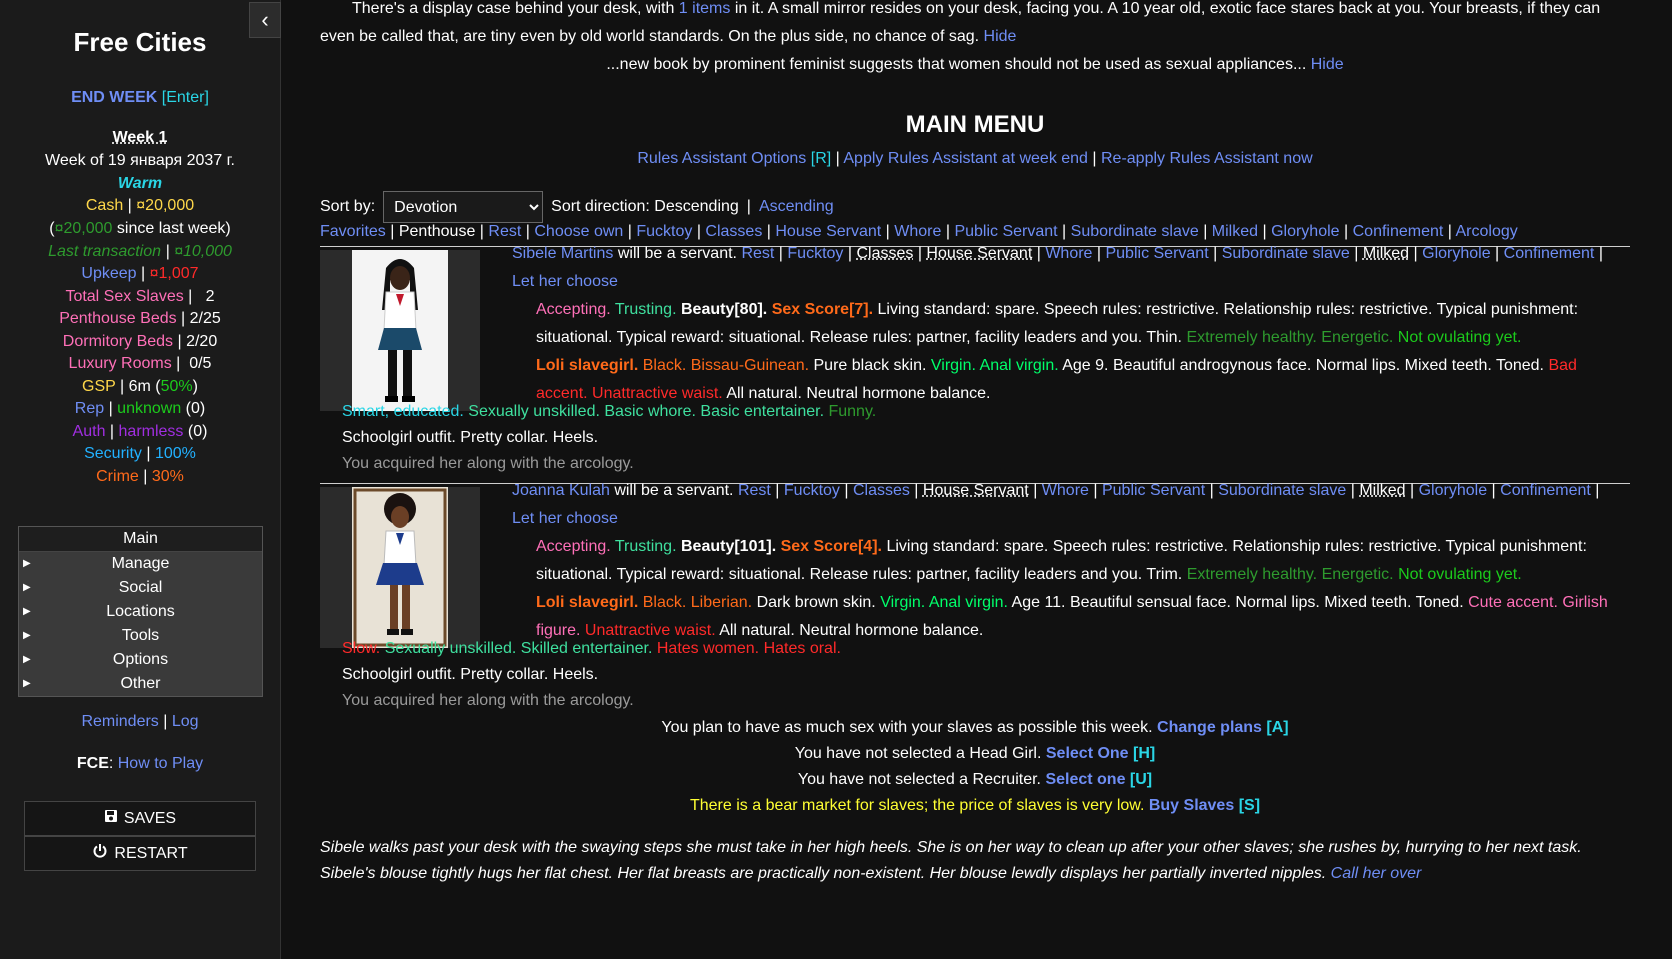 The image size is (1672, 959). Describe the element at coordinates (202, 341) in the screenshot. I see `dormitory-beds-value: 2/20` at that location.